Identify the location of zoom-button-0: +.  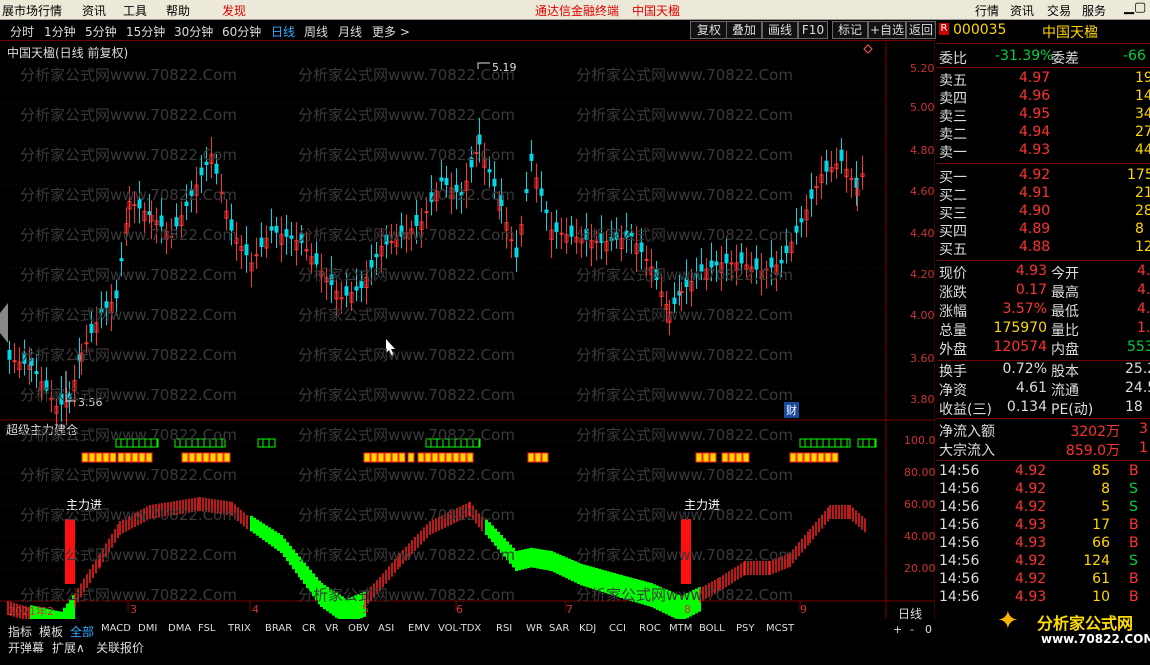
(897, 629).